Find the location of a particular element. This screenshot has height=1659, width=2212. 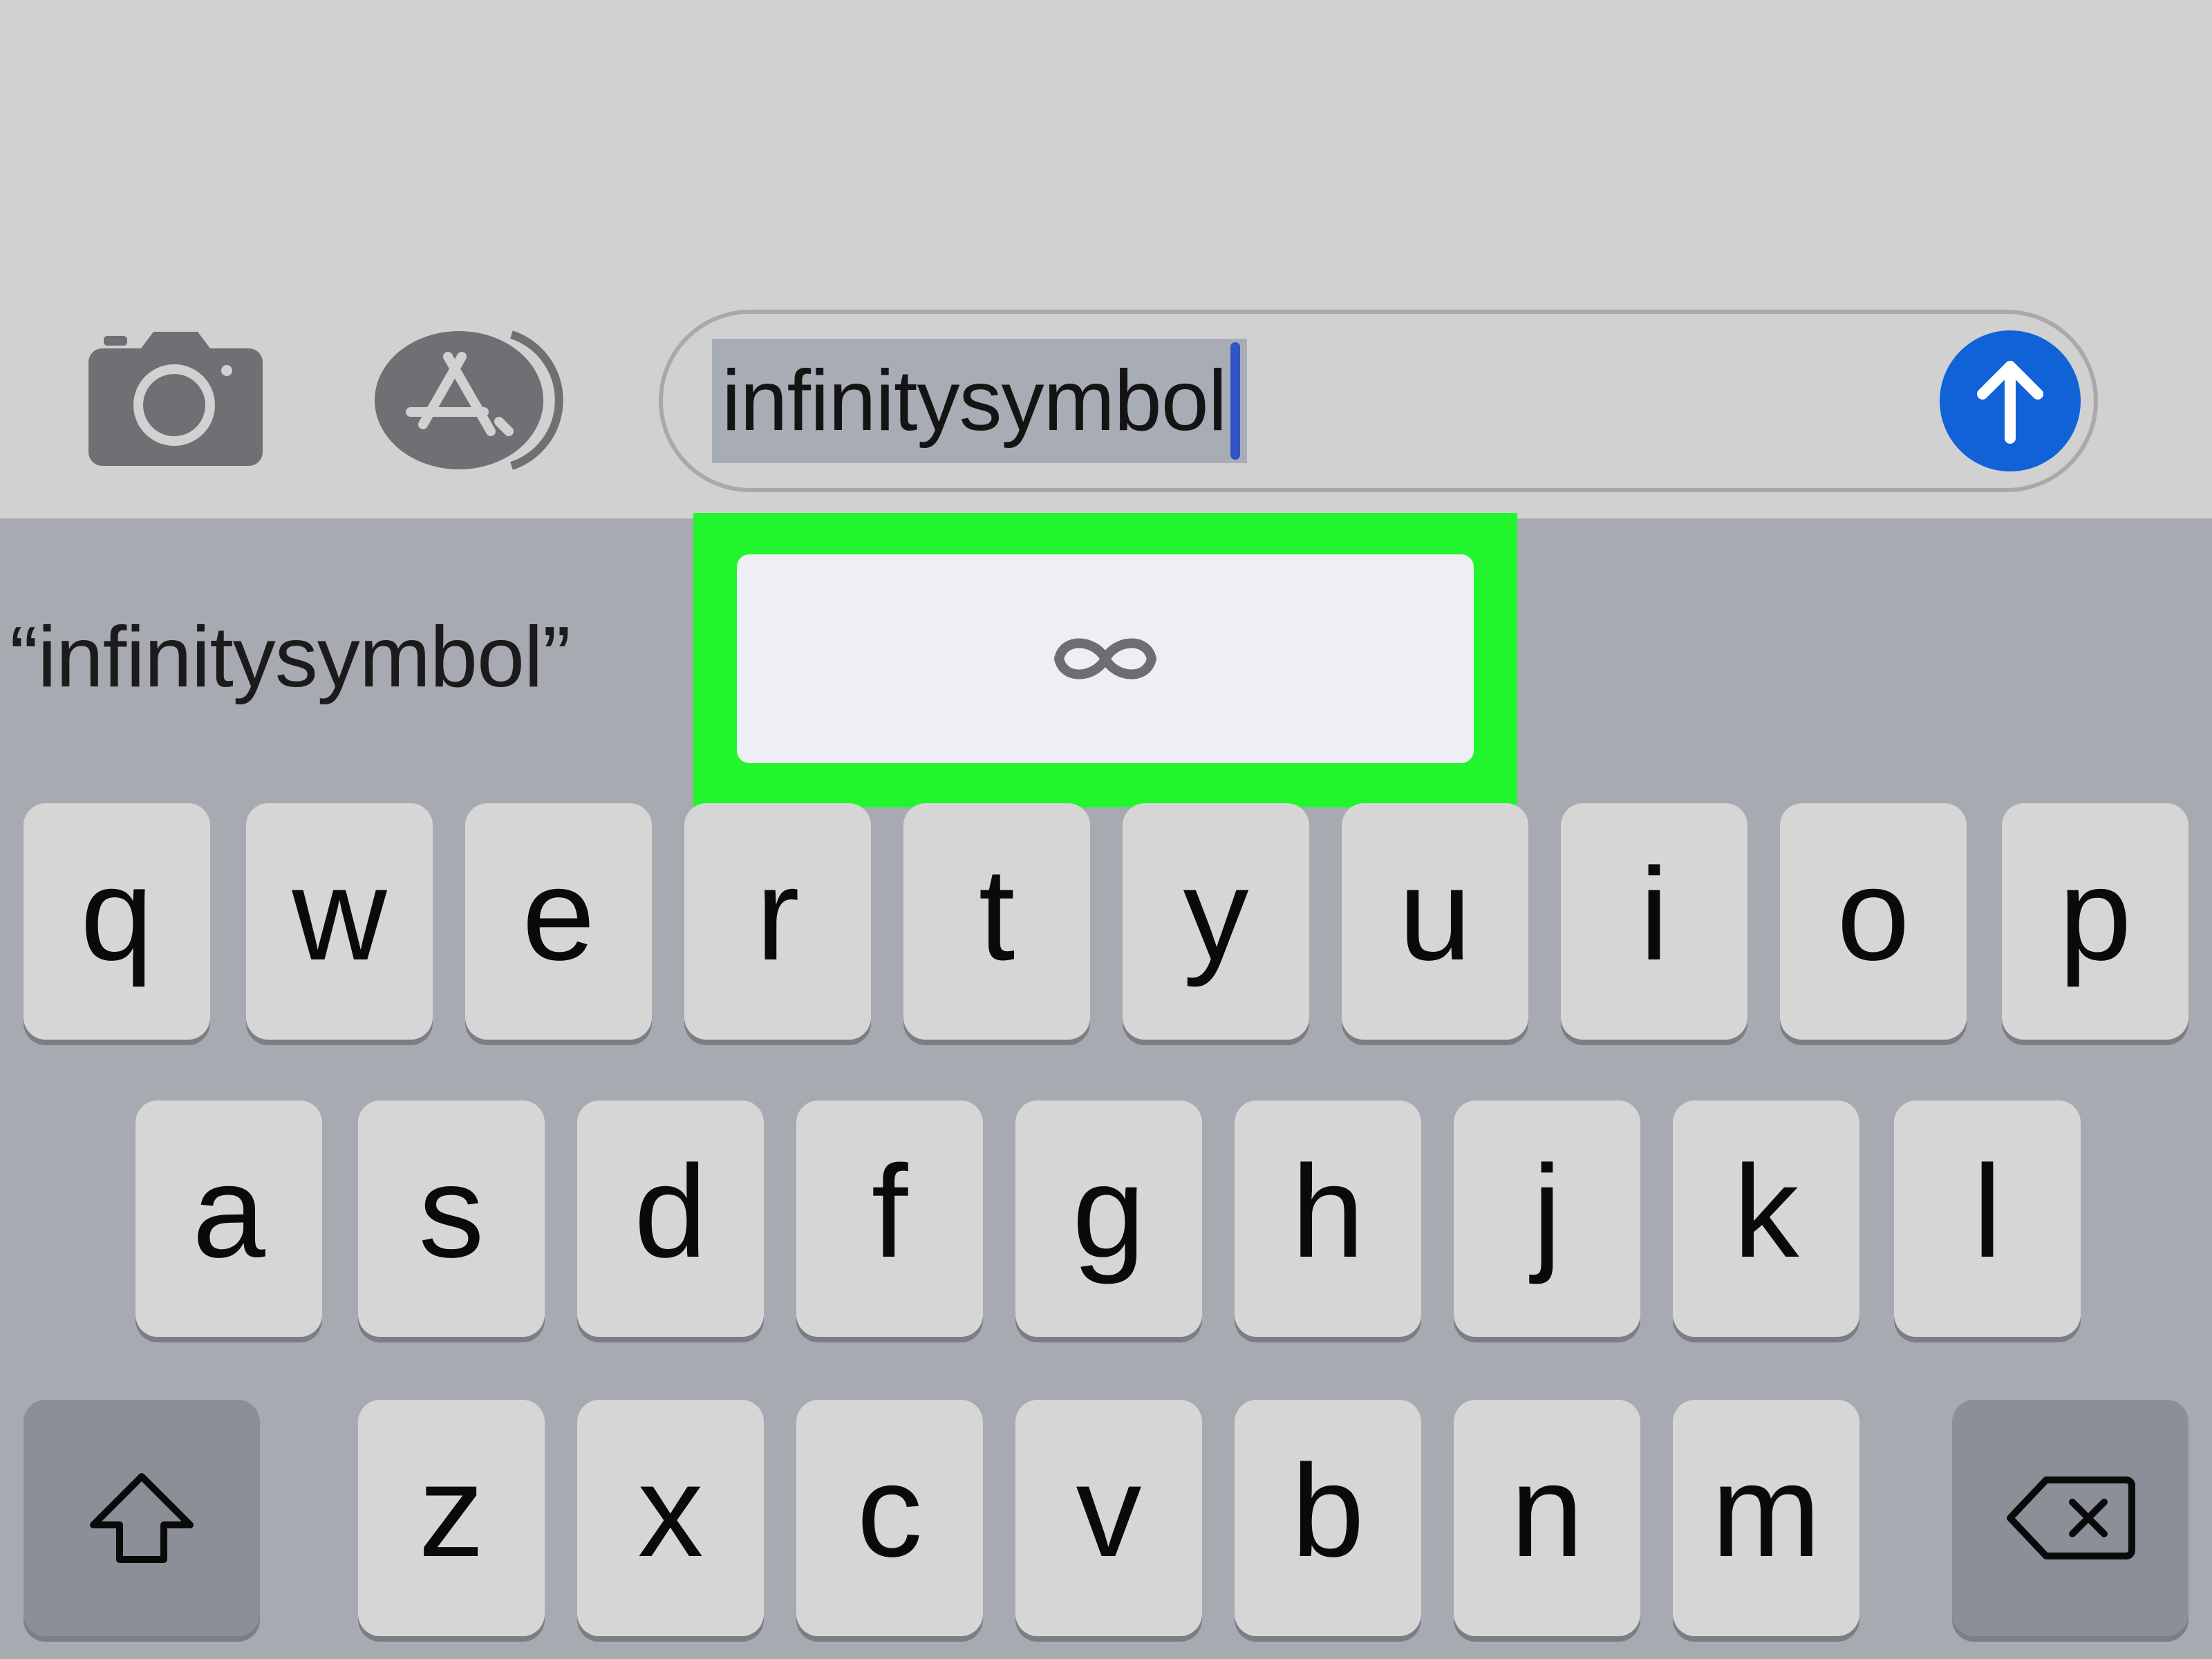

key-w: w is located at coordinates (339, 922).